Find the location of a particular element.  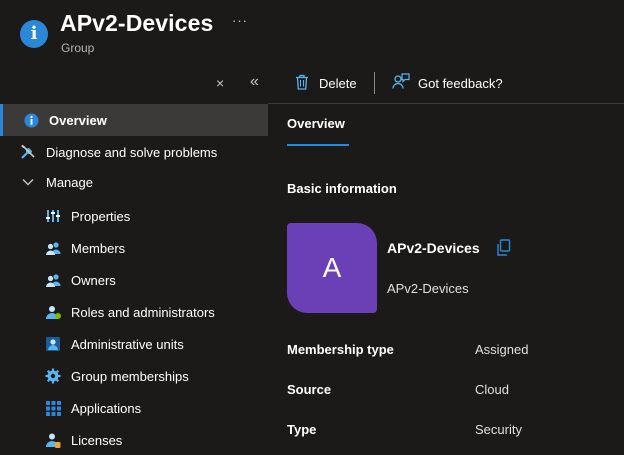

prop-label-membership-type: Membership type is located at coordinates (340, 349).